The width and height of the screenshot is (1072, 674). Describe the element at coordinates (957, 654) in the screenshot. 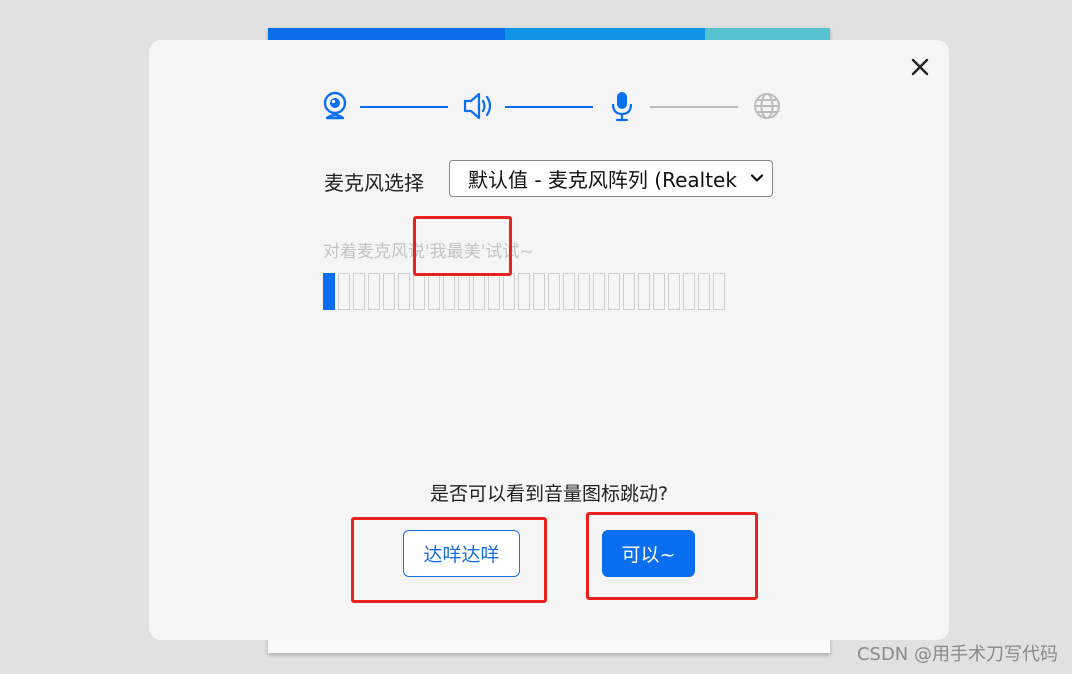

I see `watermark: CSDN @用手术刀写代码` at that location.